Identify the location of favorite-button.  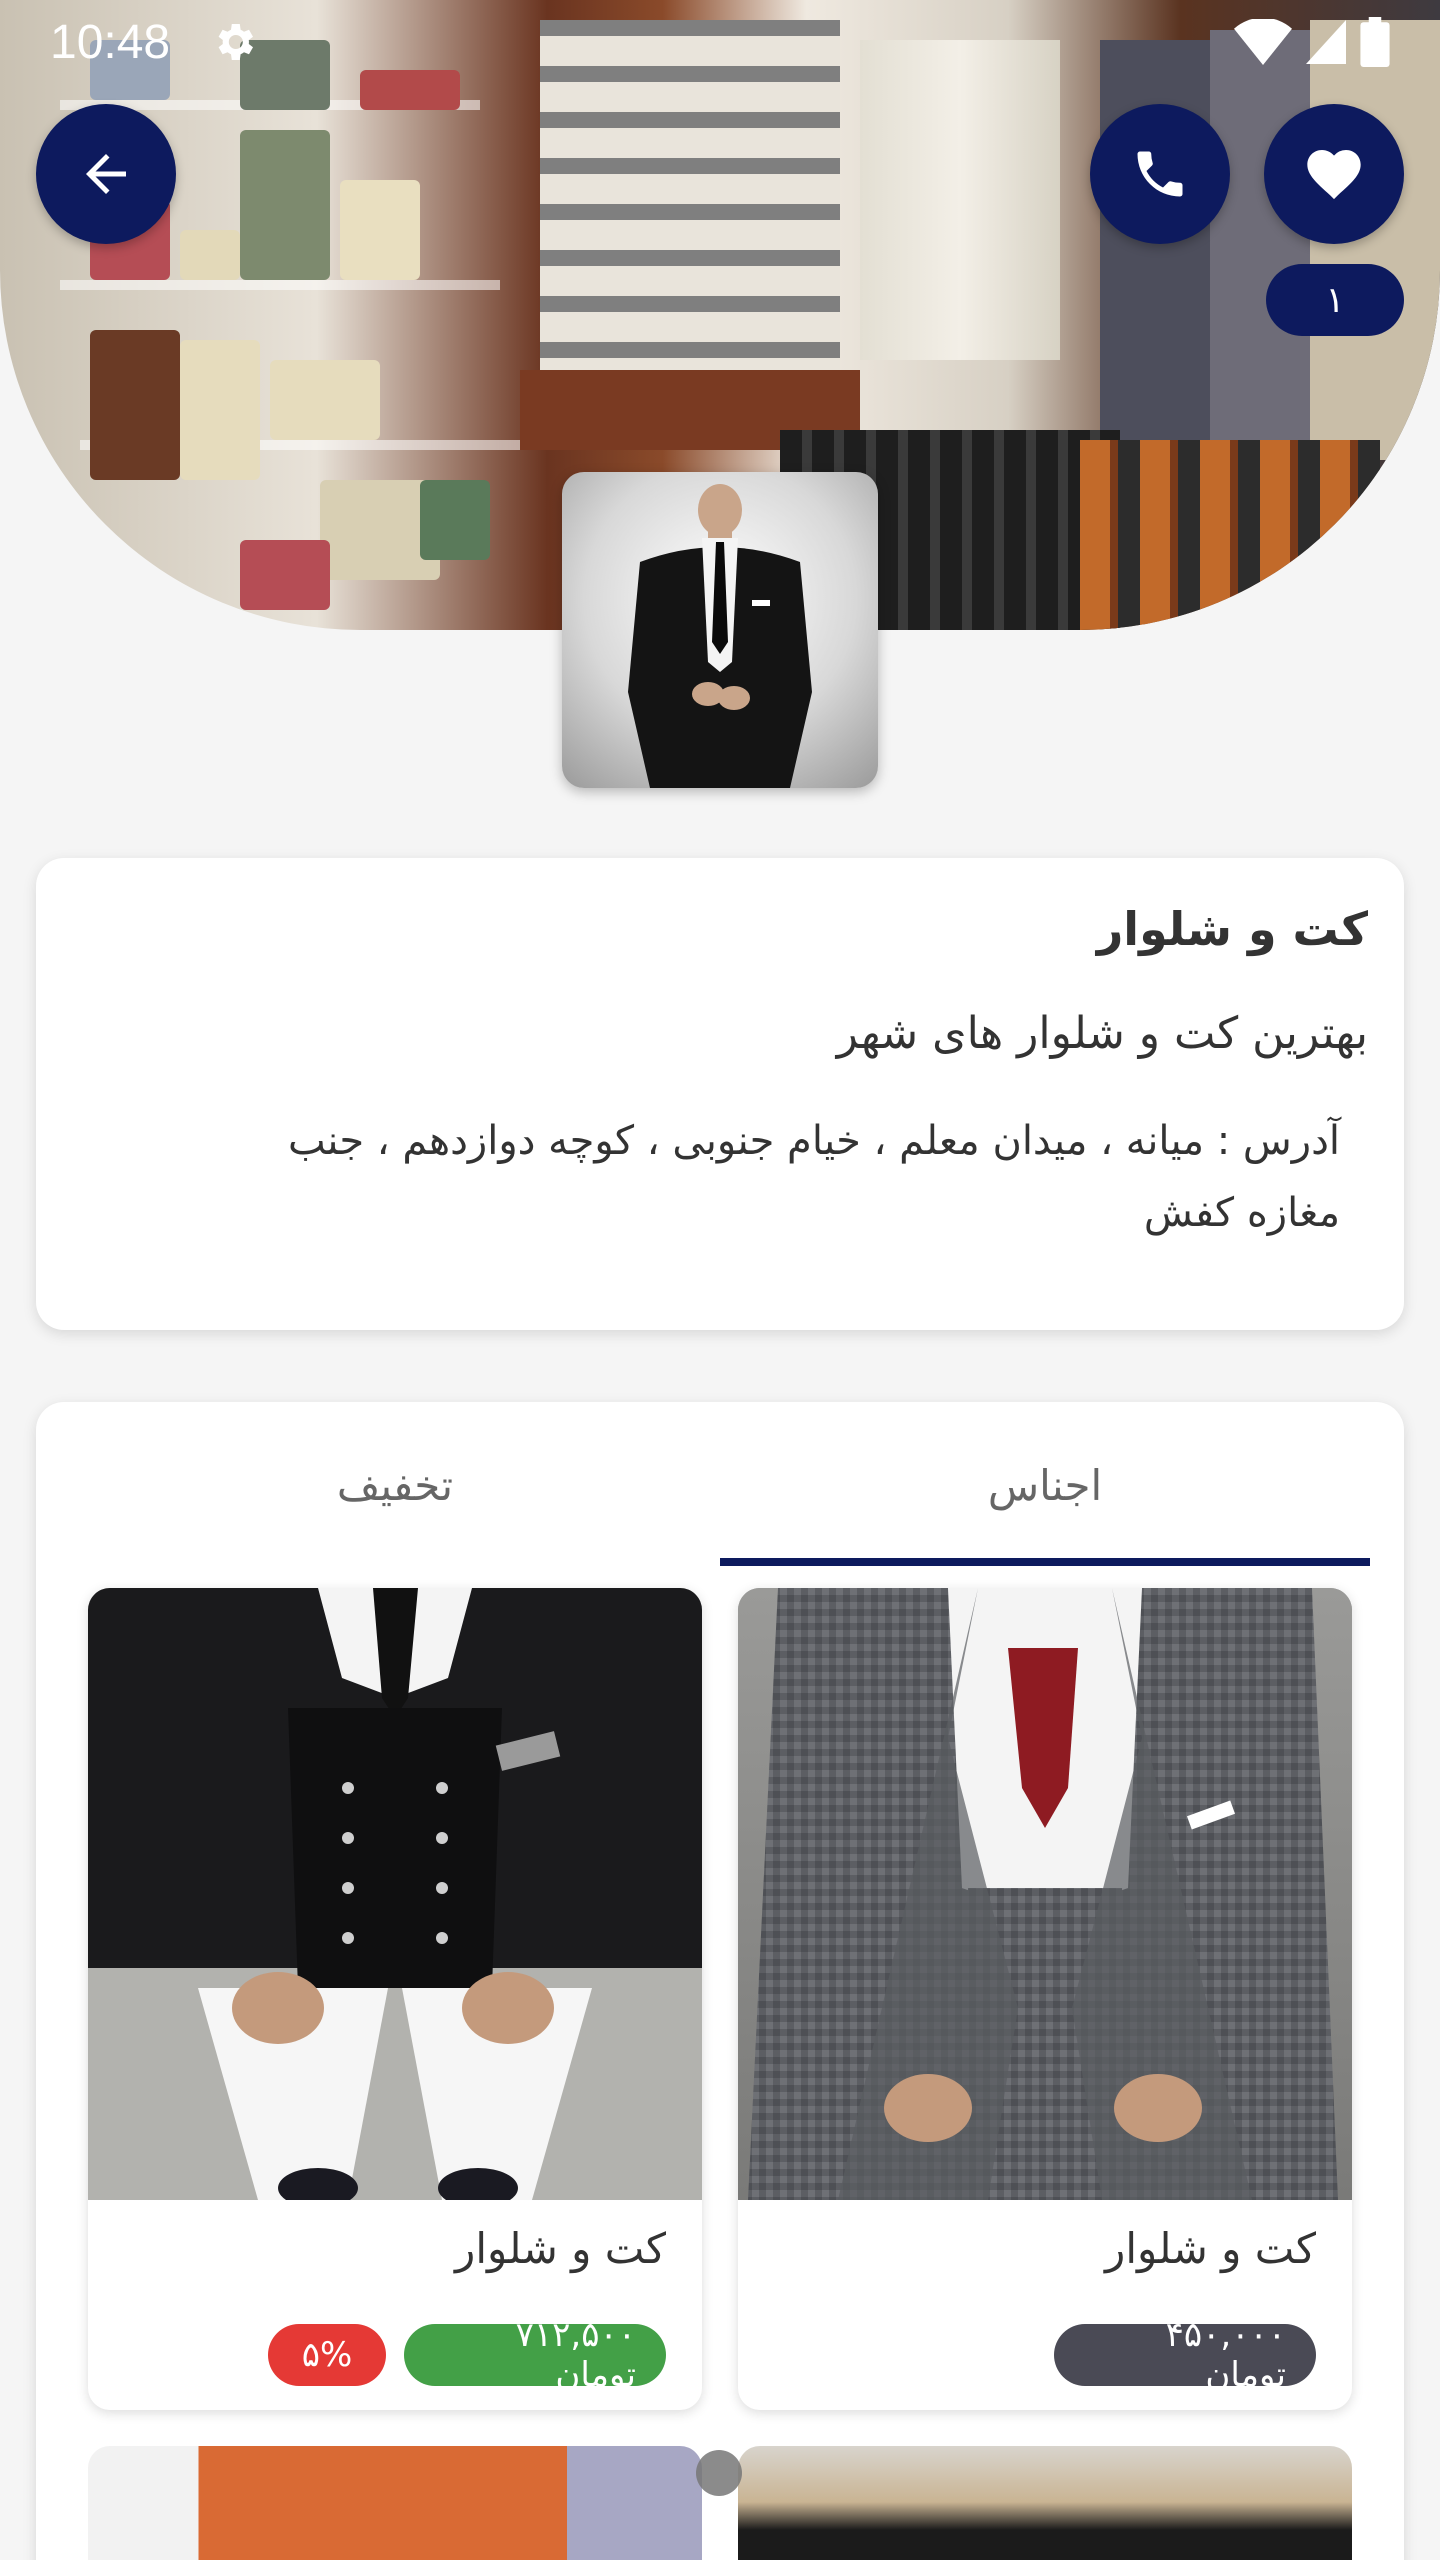
(1334, 174).